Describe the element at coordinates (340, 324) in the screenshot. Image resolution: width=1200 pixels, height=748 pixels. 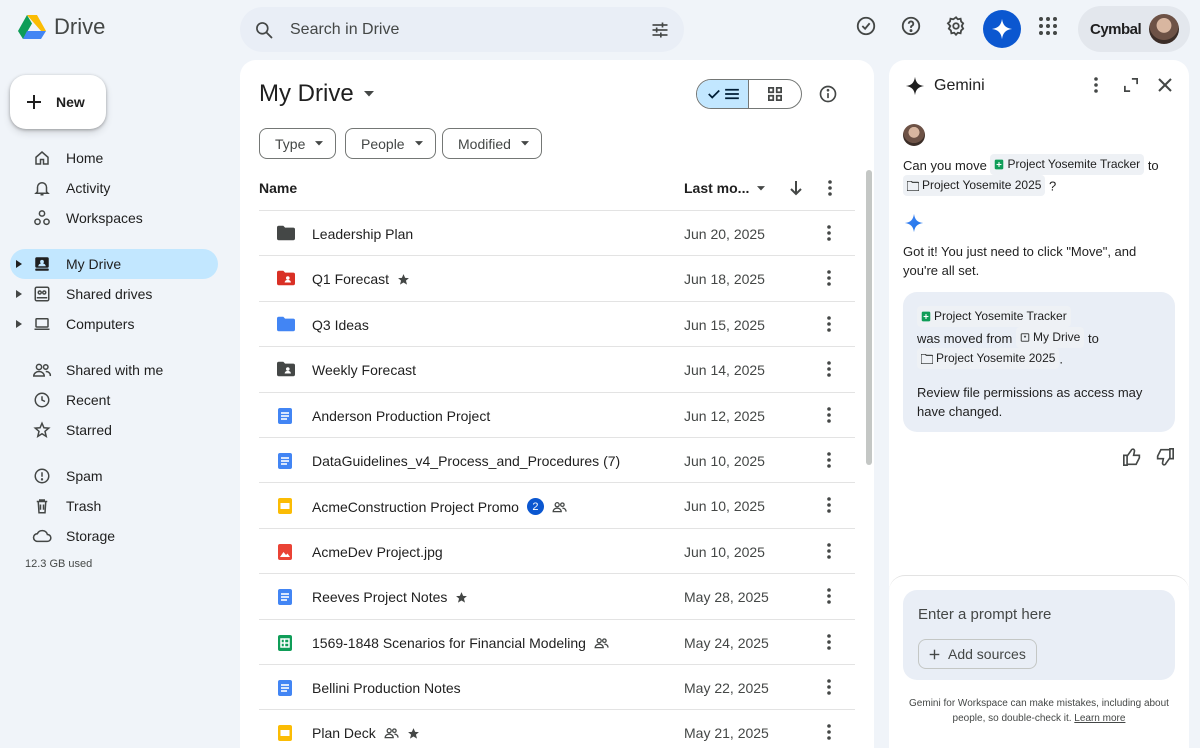
I see `file-name: Q3 Ideas` at that location.